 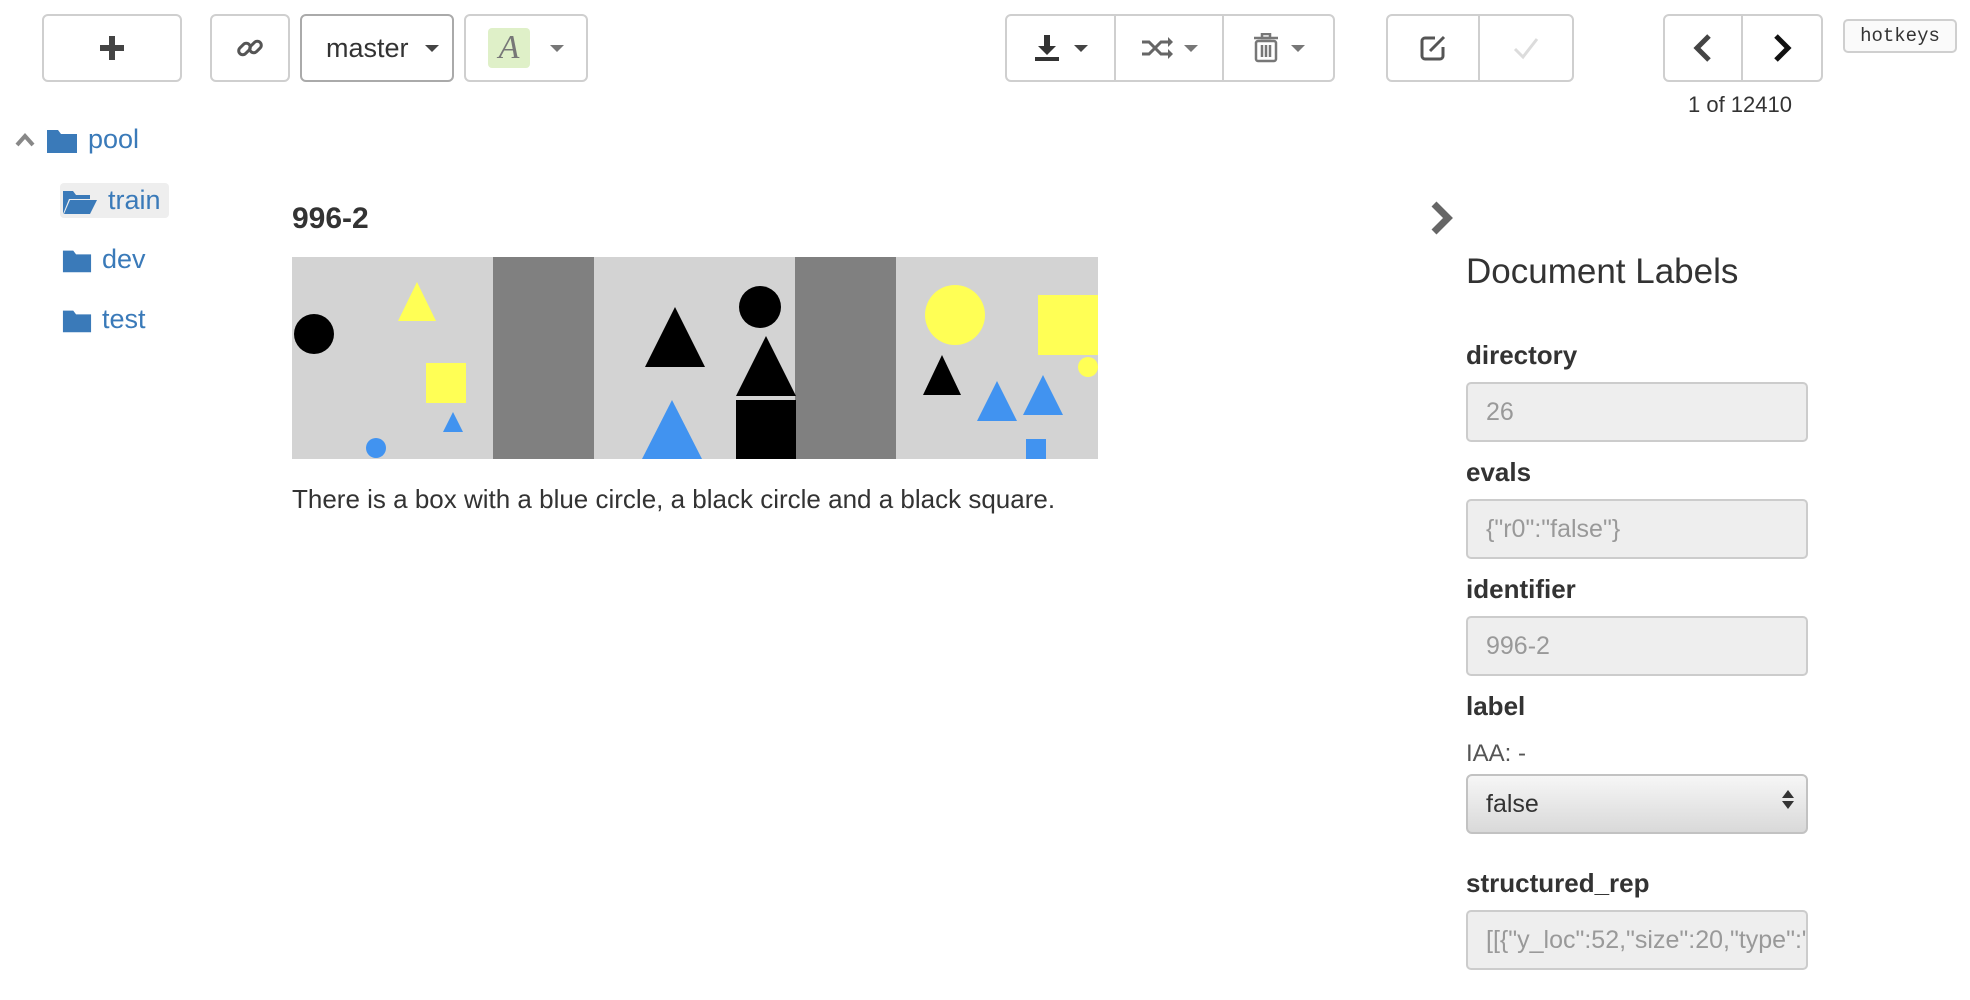 I want to click on field-label-label: label, so click(x=1496, y=706).